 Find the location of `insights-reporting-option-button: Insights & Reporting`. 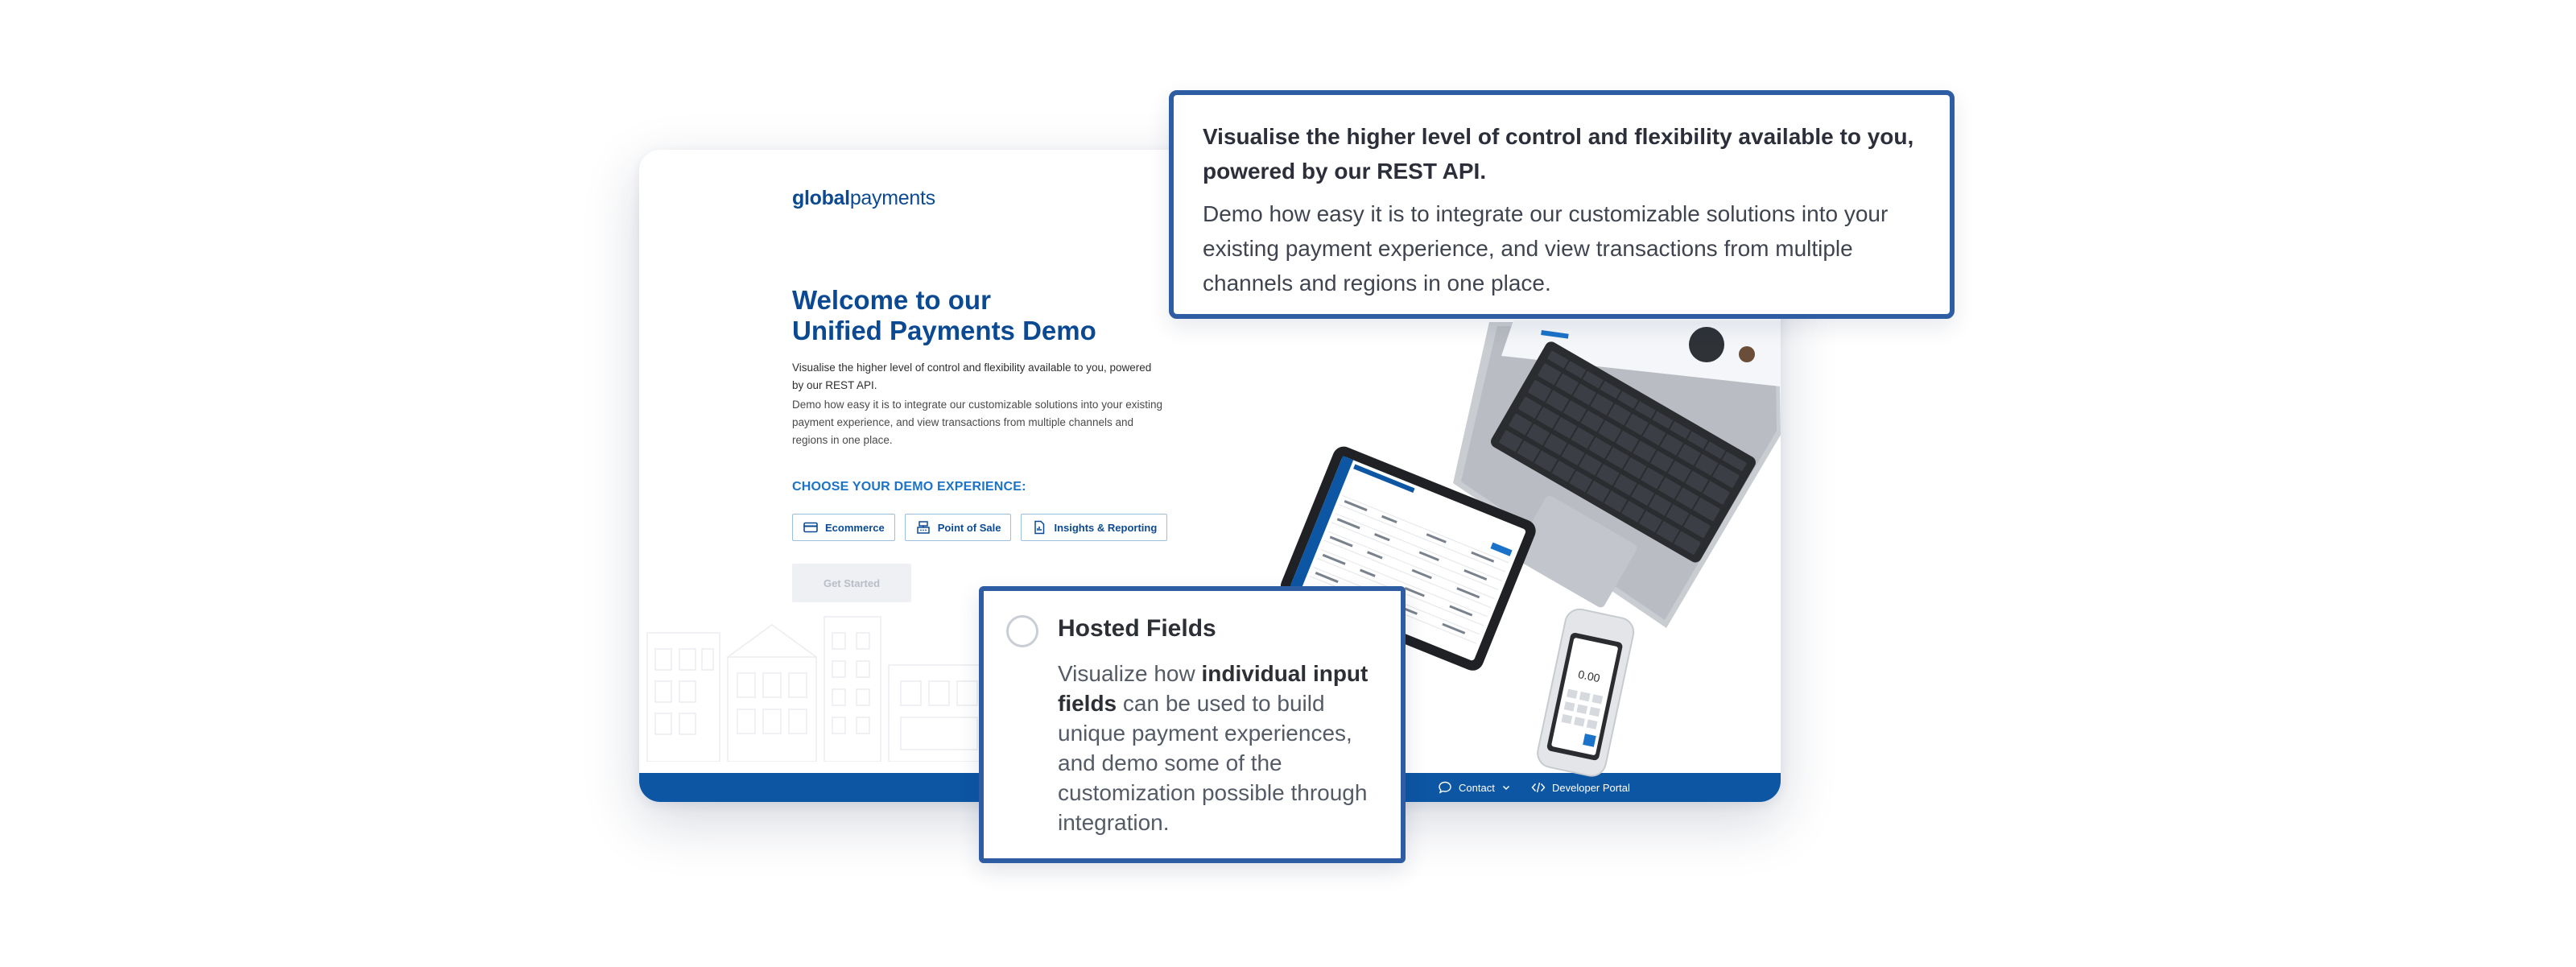

insights-reporting-option-button: Insights & Reporting is located at coordinates (1094, 527).